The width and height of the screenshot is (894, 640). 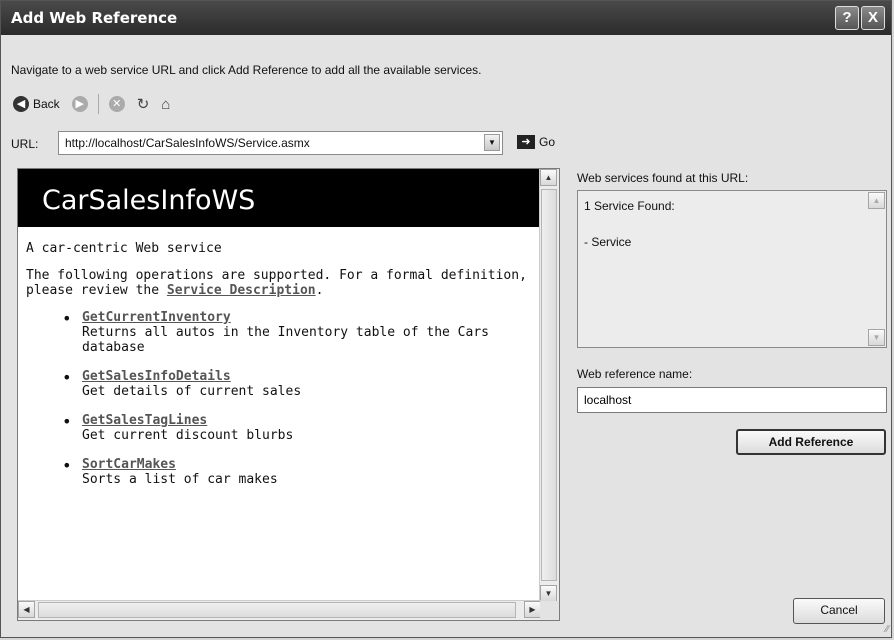 I want to click on forward-arrow-icon: ▶, so click(x=79, y=104).